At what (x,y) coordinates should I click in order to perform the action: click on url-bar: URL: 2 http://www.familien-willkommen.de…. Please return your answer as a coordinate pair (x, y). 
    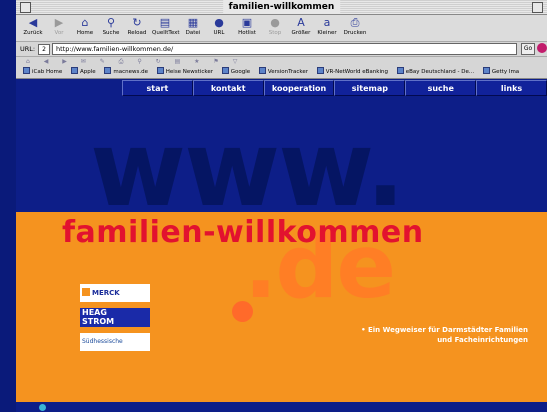
    Looking at the image, I should click on (281, 49).